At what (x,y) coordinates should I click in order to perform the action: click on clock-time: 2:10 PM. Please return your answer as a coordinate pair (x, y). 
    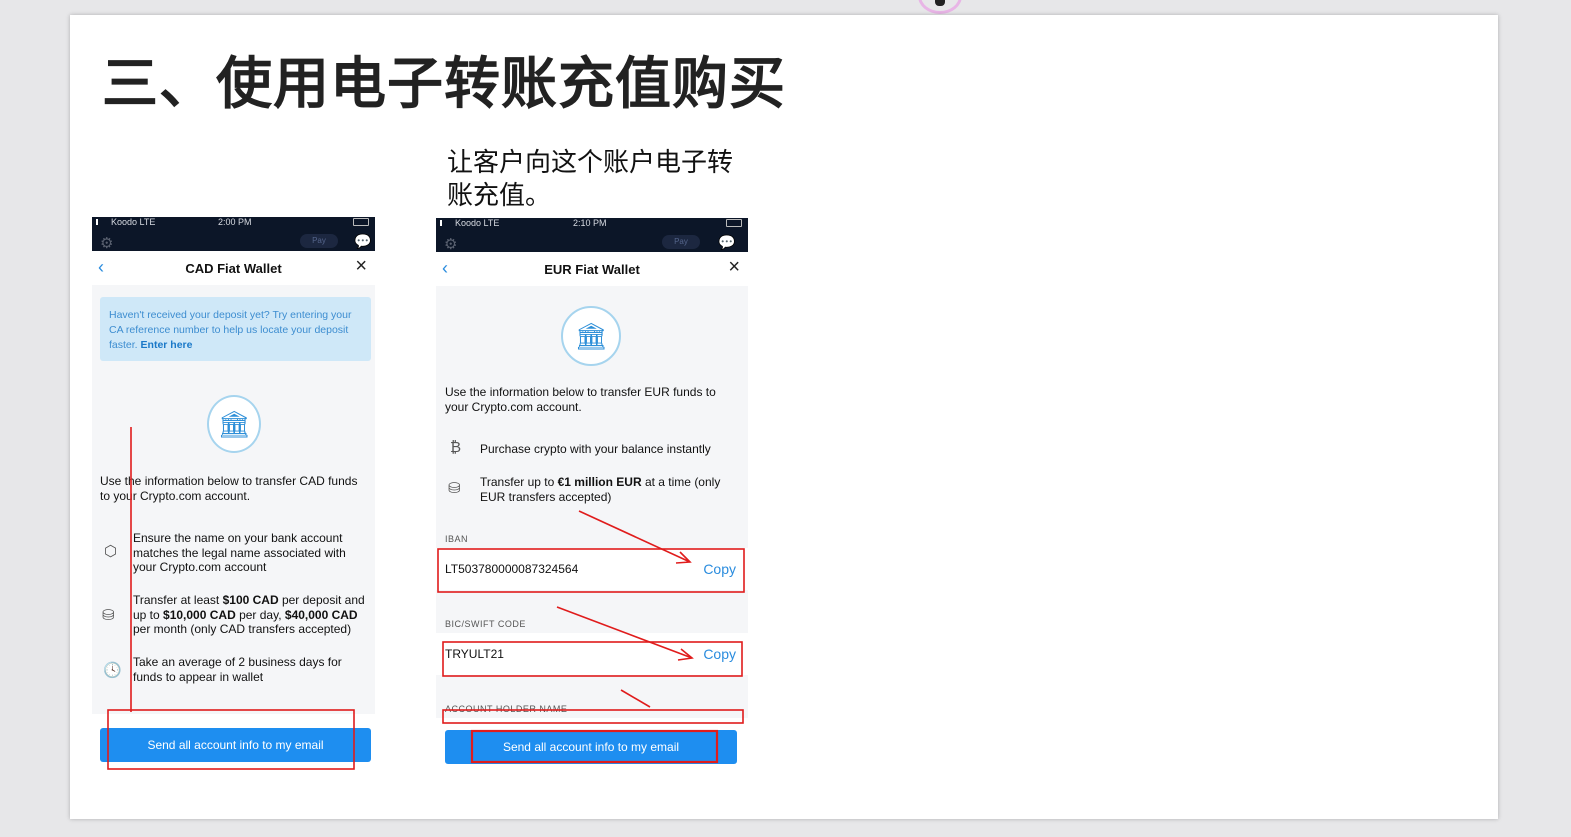
    Looking at the image, I should click on (590, 223).